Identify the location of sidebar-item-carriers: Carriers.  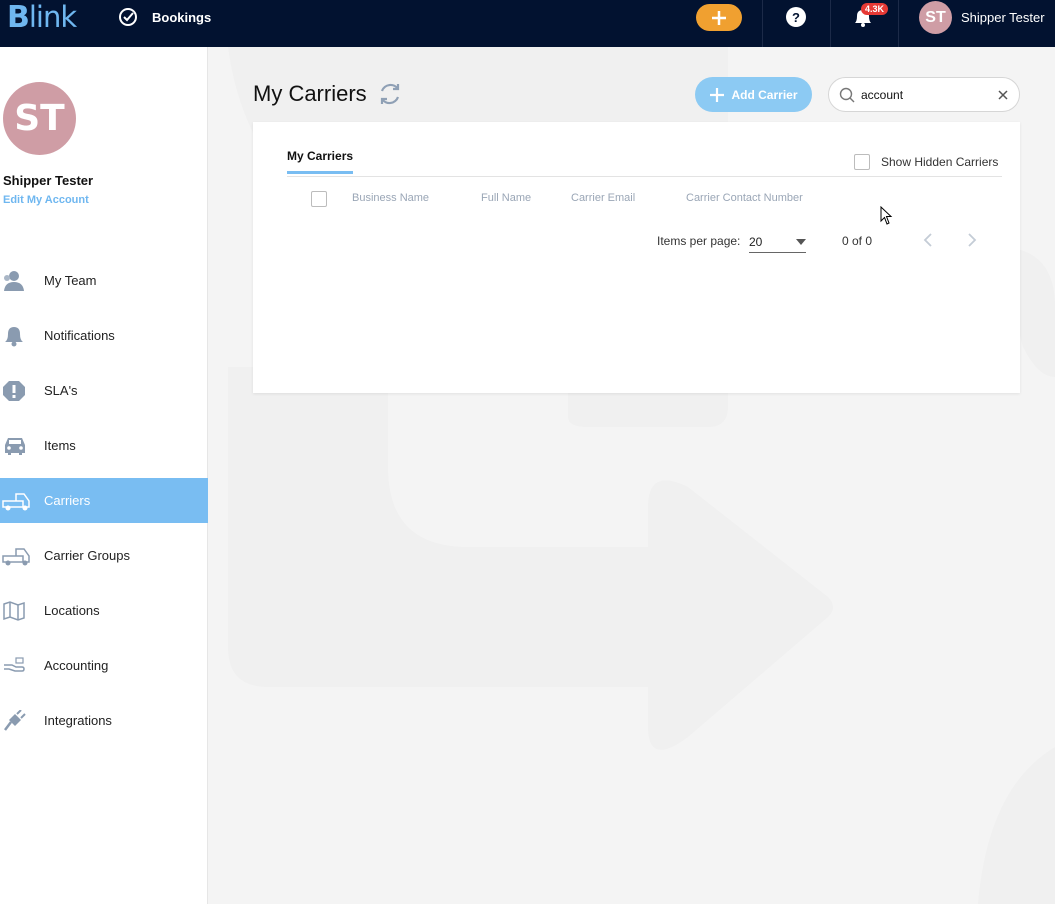
(104, 500).